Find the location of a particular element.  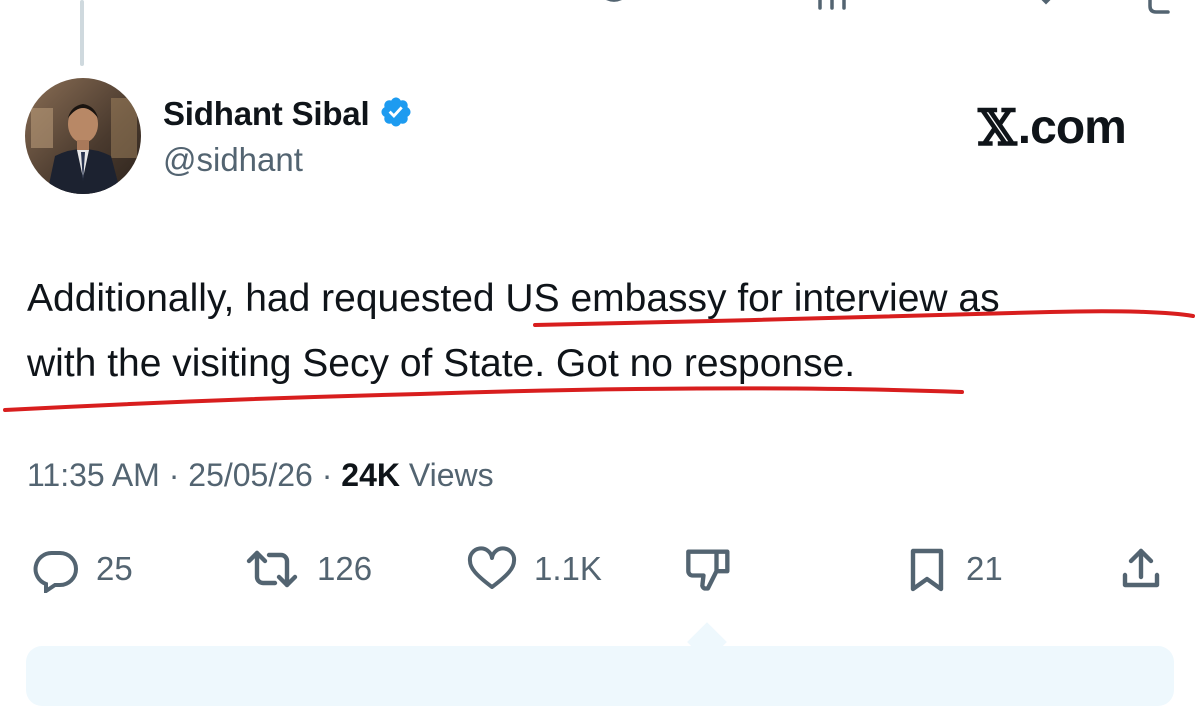

views-count: 24K is located at coordinates (370, 475).